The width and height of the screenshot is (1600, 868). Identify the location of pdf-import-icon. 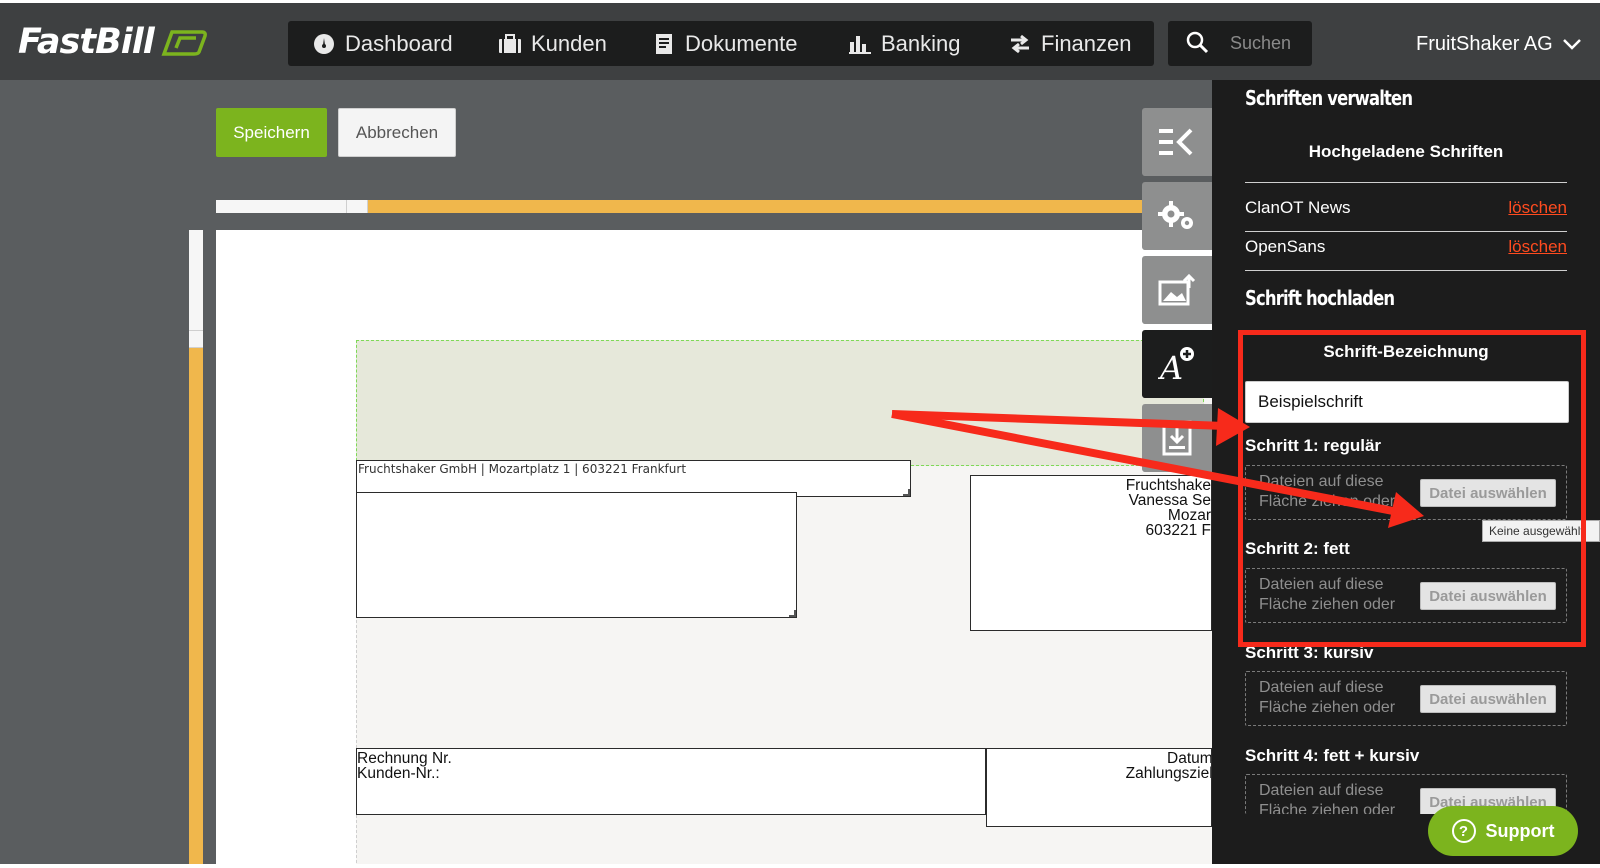
(1177, 438).